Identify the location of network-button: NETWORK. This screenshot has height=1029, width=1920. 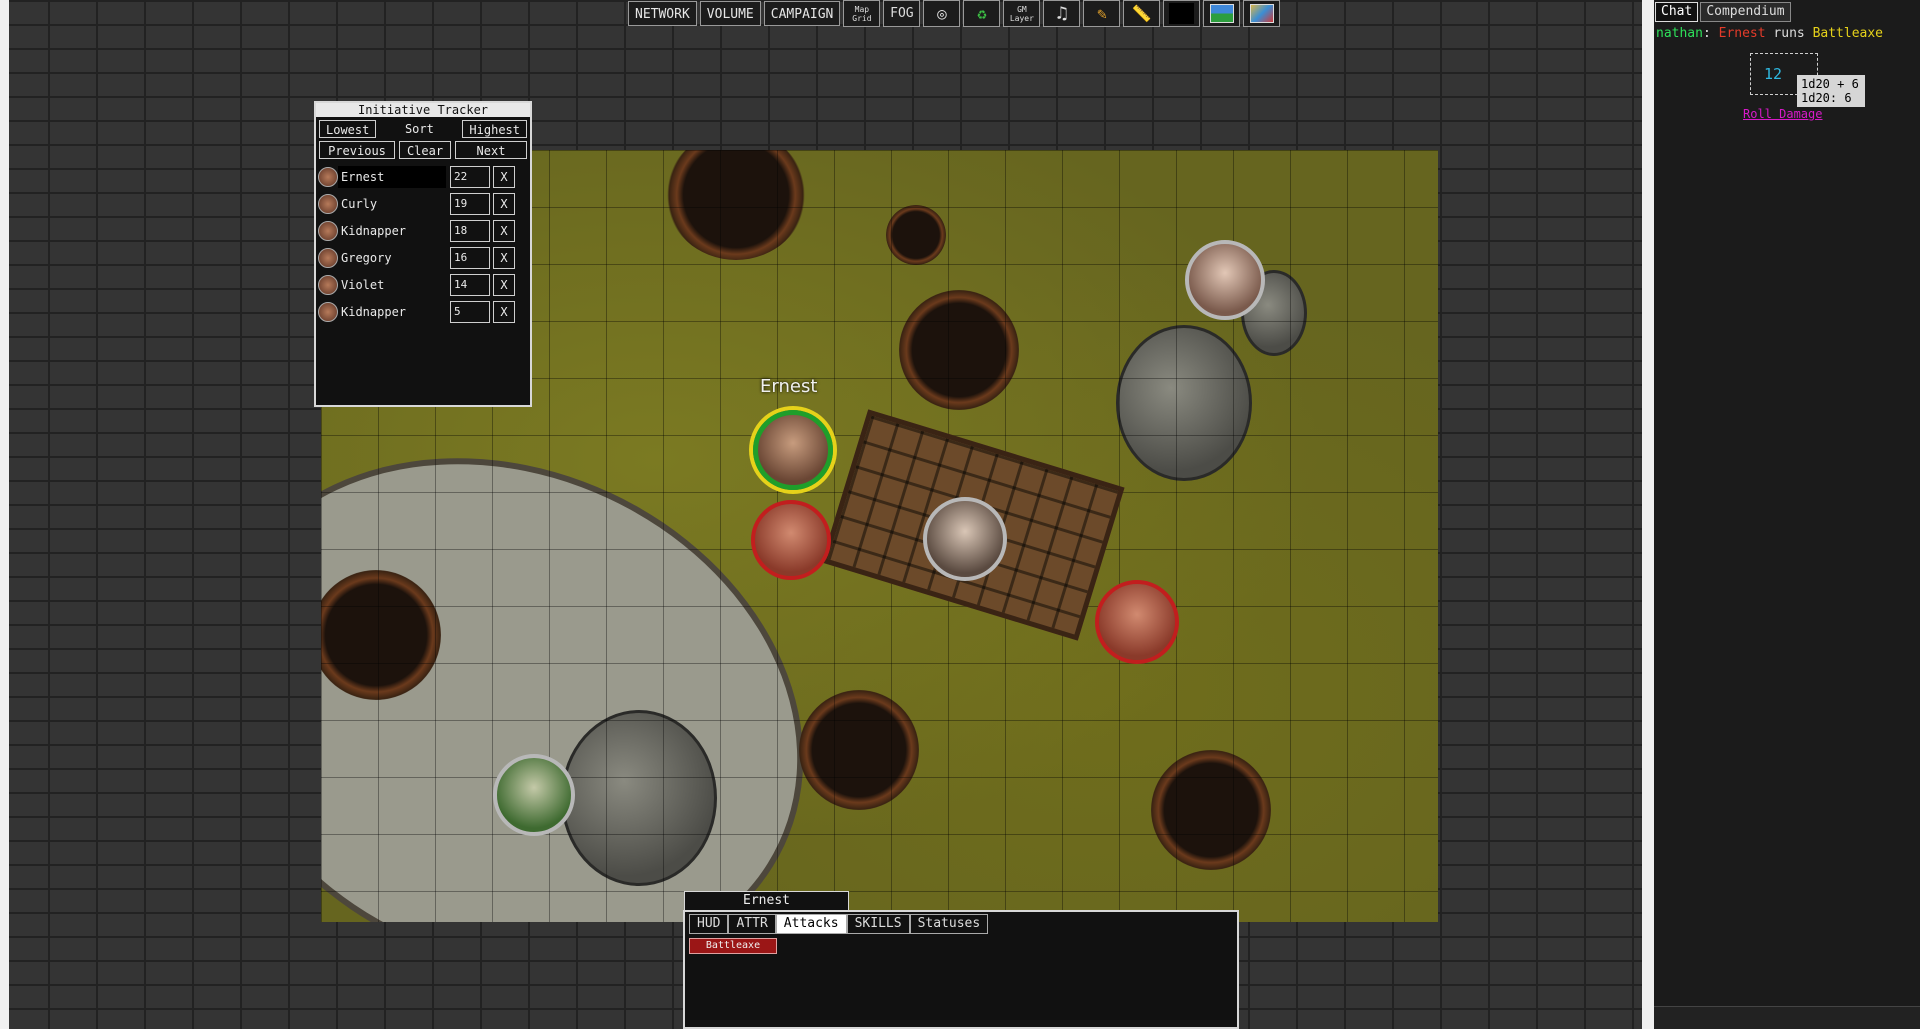
(662, 13).